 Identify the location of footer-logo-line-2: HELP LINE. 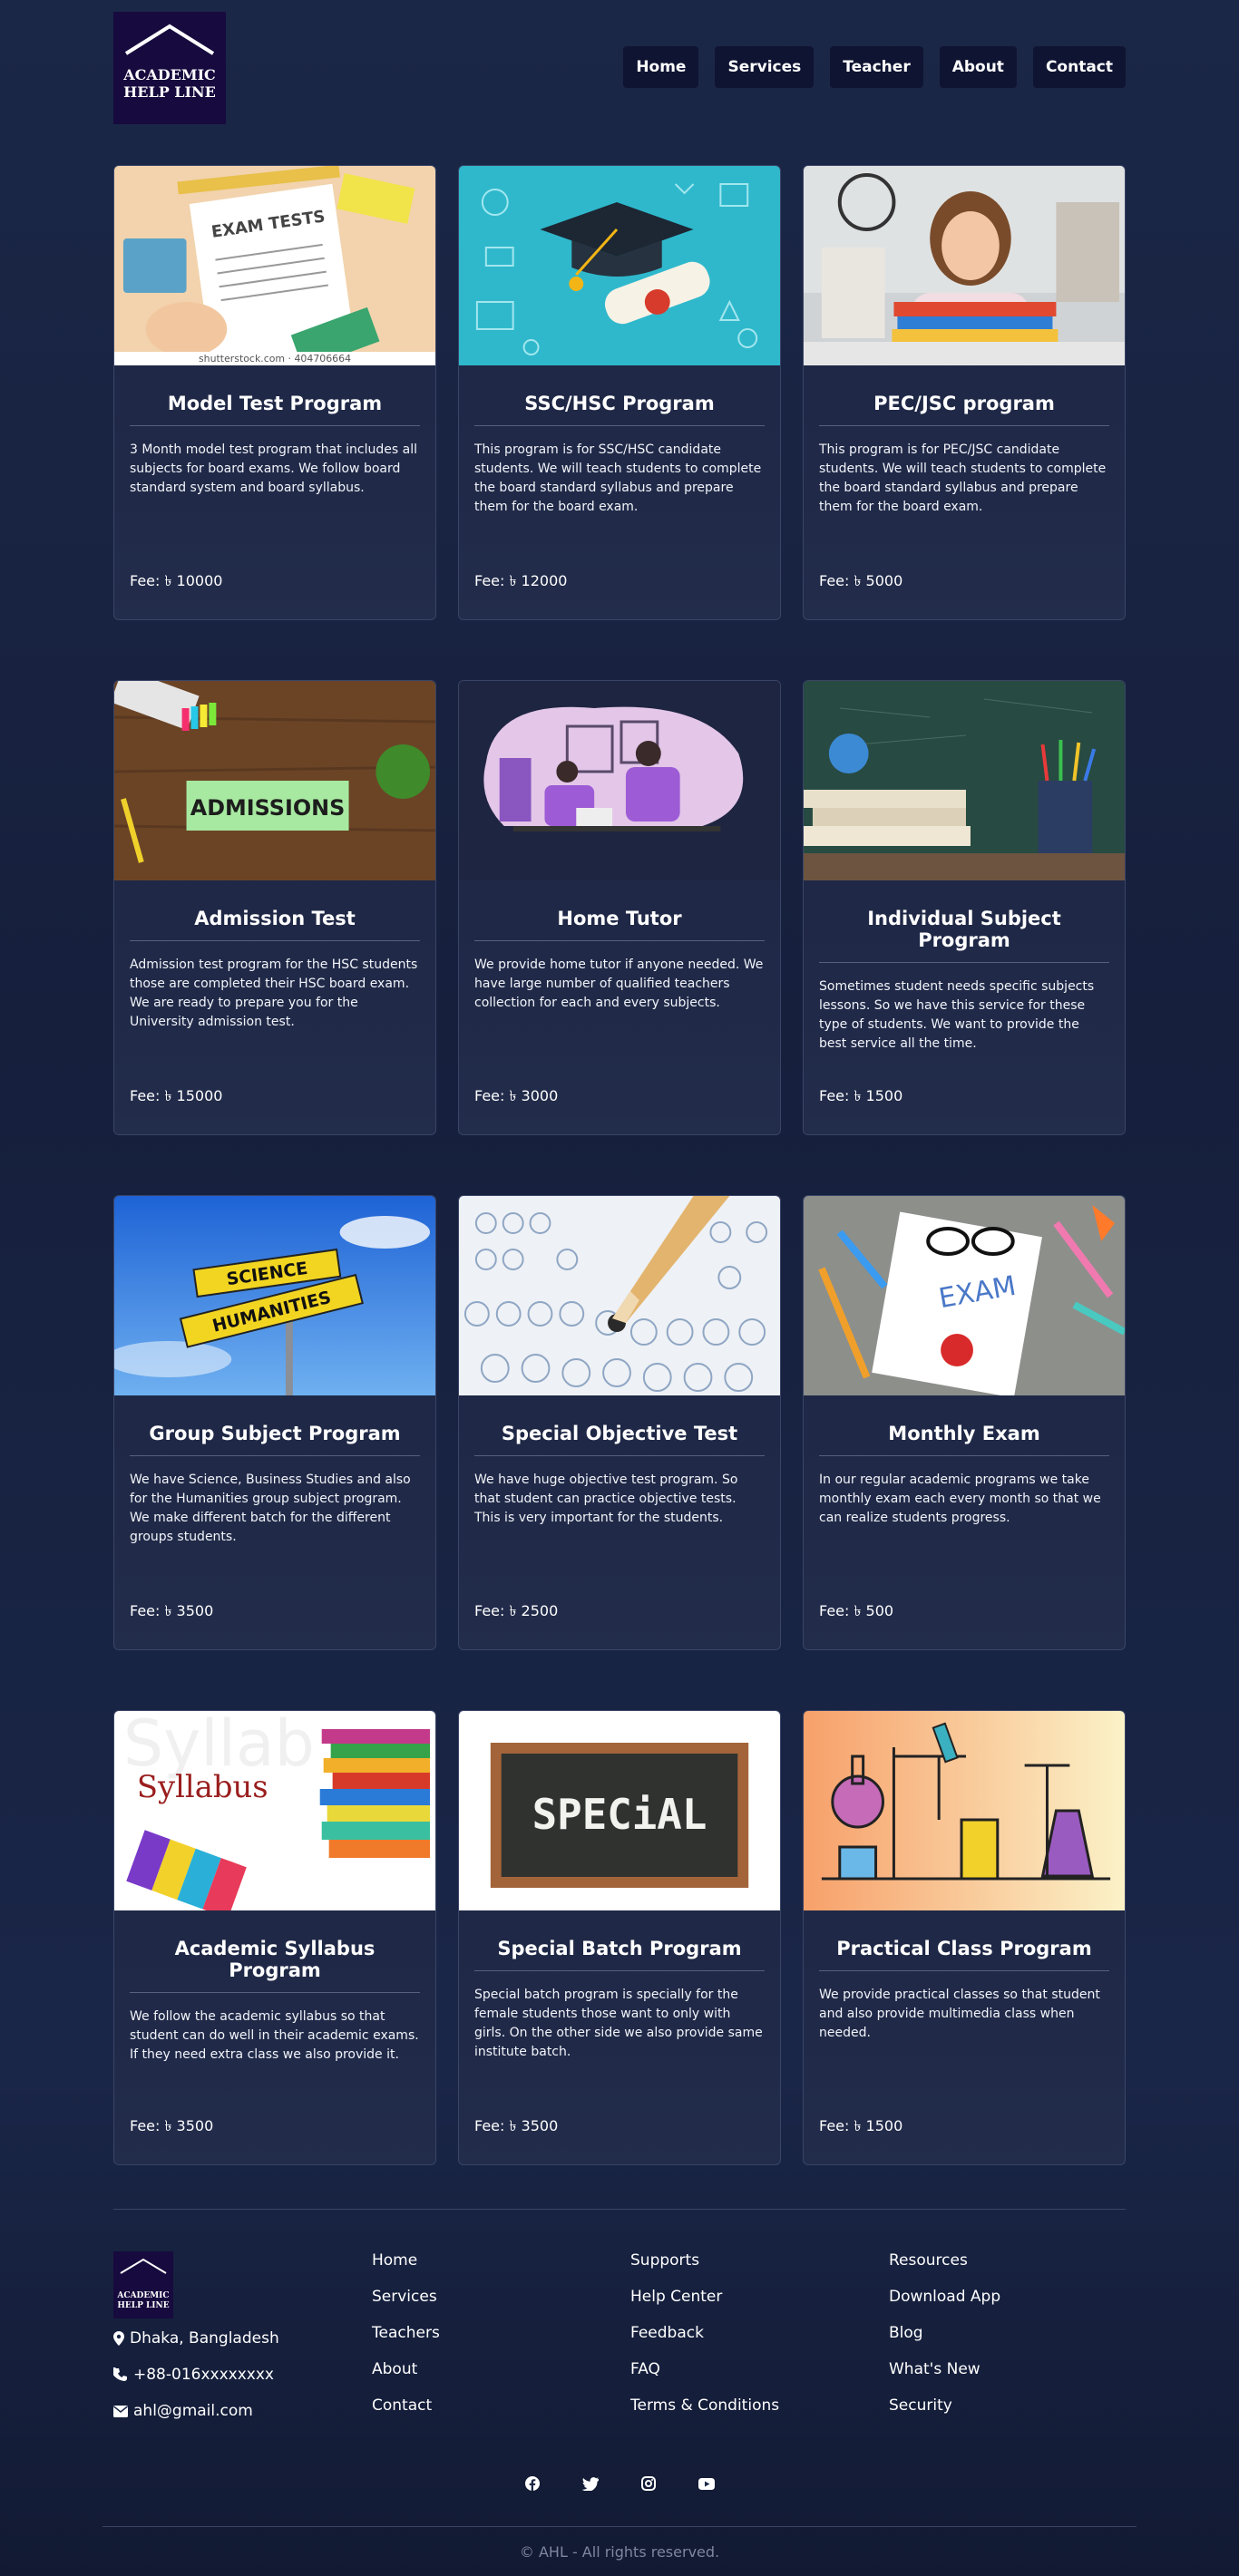
(143, 2305).